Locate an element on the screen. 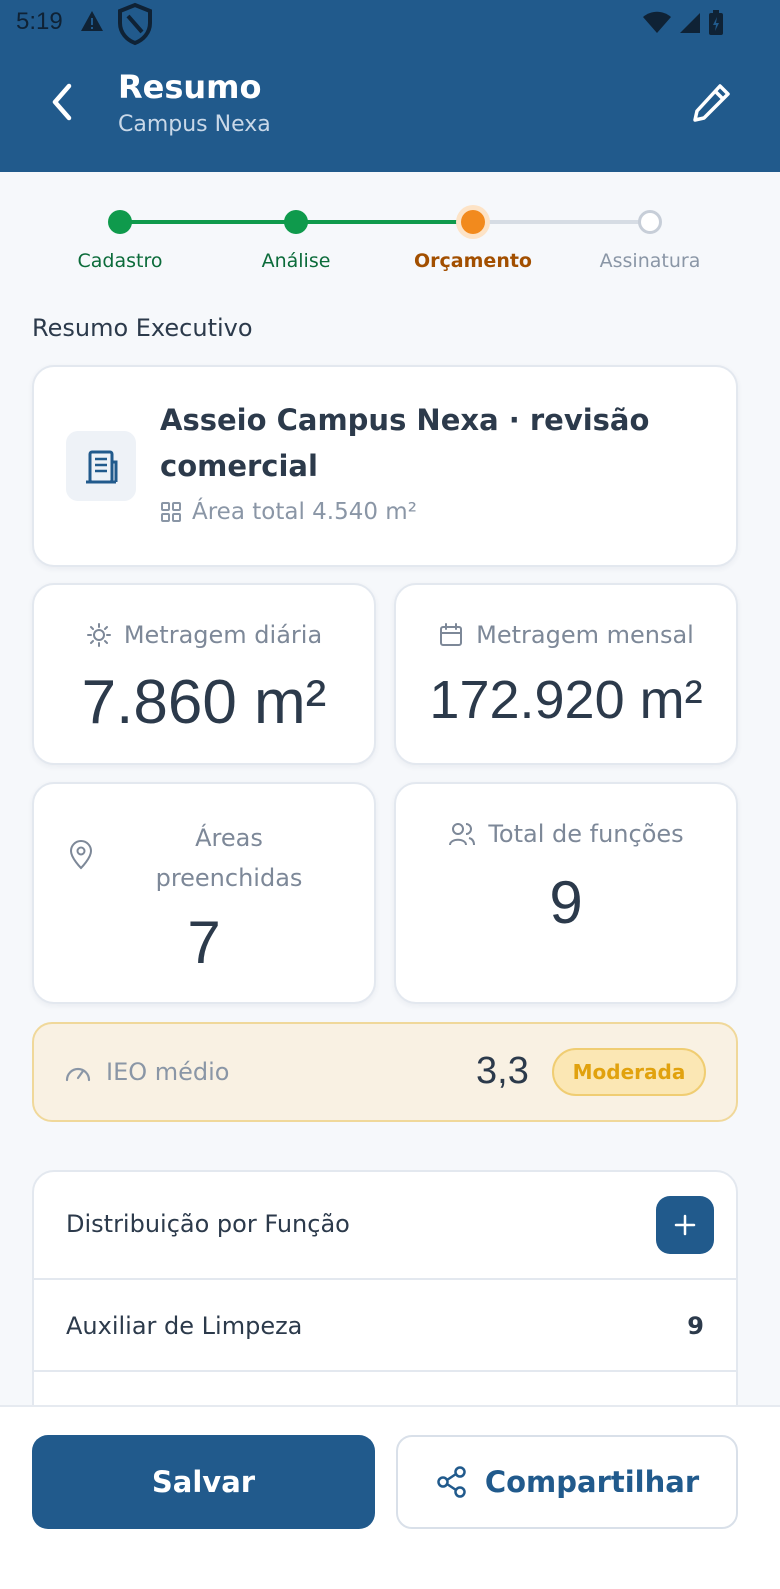  stat-label: Áreas preenchidas is located at coordinates (229, 858).